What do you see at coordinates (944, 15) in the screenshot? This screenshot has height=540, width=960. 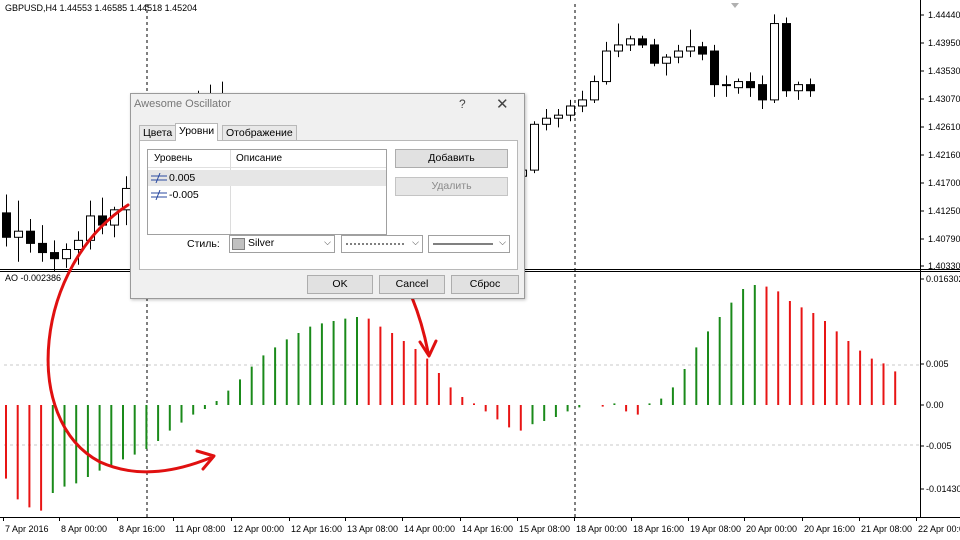 I see `price-tick-label: 1.44440` at bounding box center [944, 15].